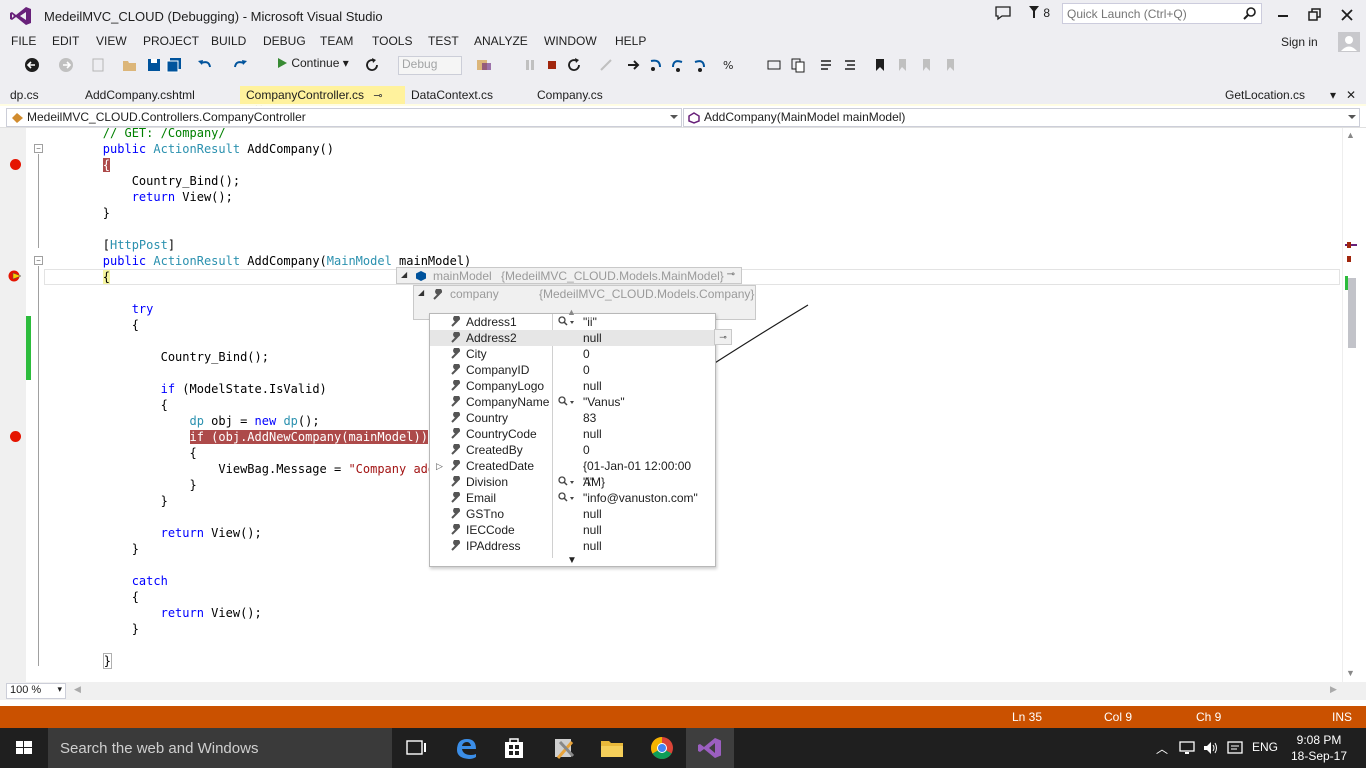  Describe the element at coordinates (826, 65) in the screenshot. I see `comment-icon` at that location.